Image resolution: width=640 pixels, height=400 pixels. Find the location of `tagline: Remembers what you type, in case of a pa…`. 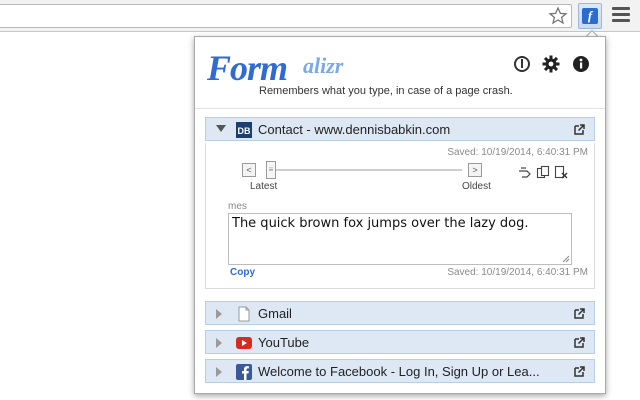

tagline: Remembers what you type, in case of a pa… is located at coordinates (386, 91).